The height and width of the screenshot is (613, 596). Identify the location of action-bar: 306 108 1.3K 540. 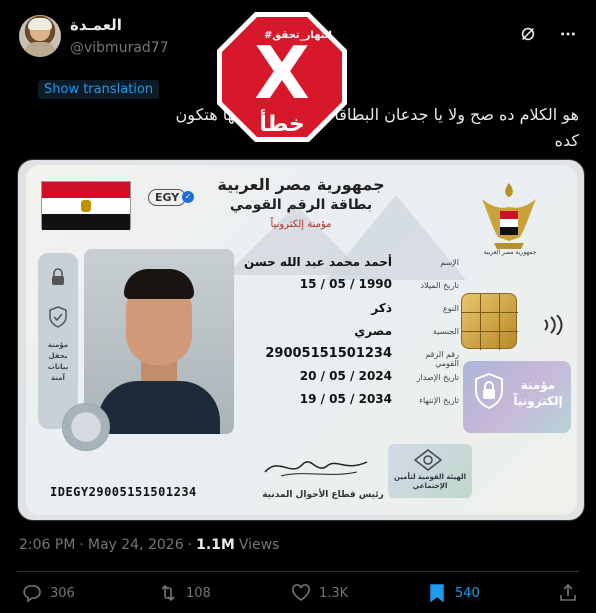
(298, 596).